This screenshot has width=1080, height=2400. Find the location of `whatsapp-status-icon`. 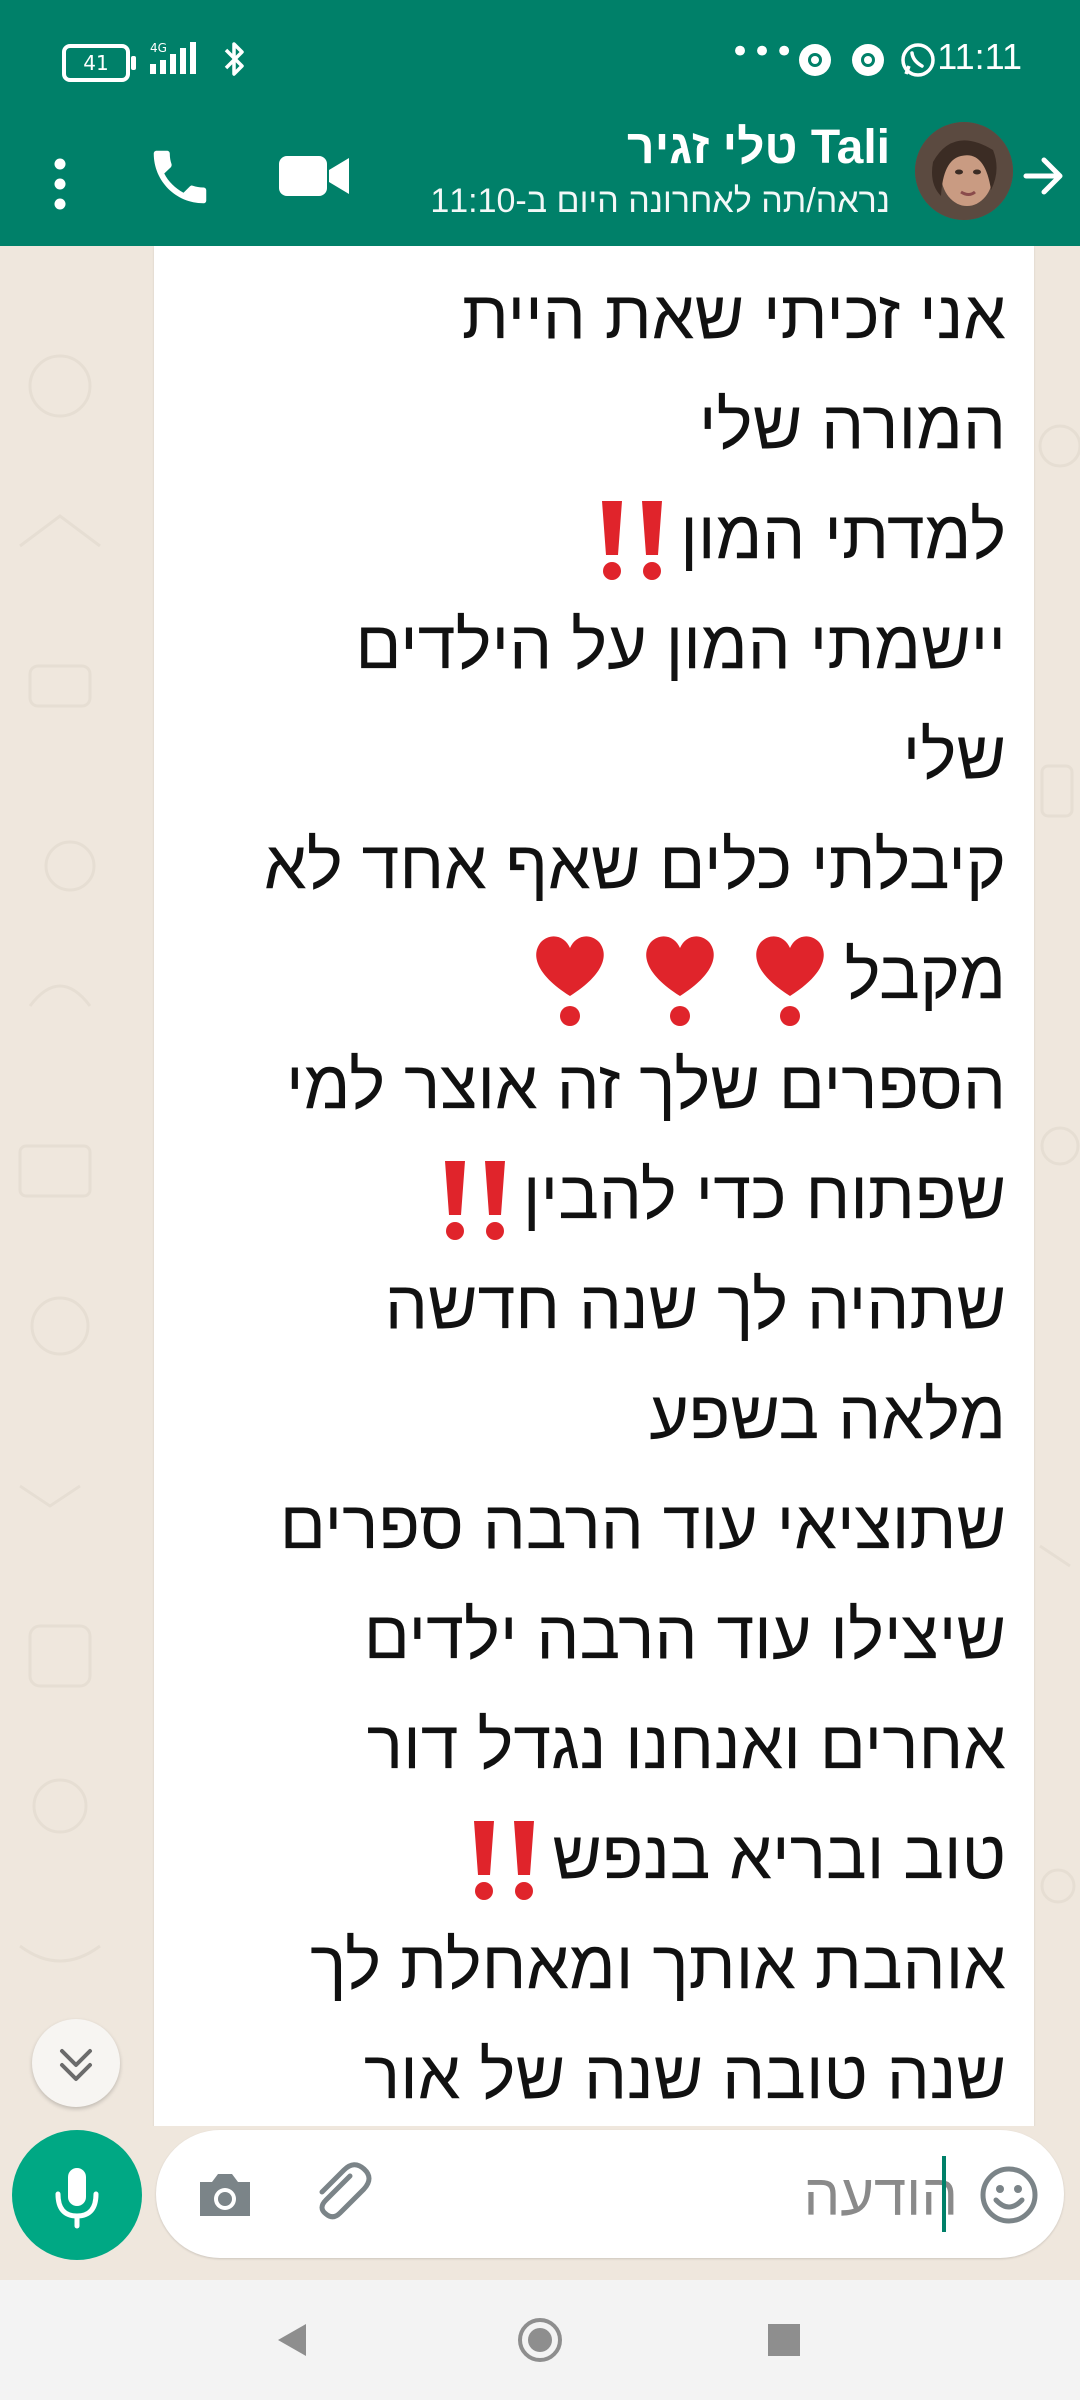

whatsapp-status-icon is located at coordinates (918, 60).